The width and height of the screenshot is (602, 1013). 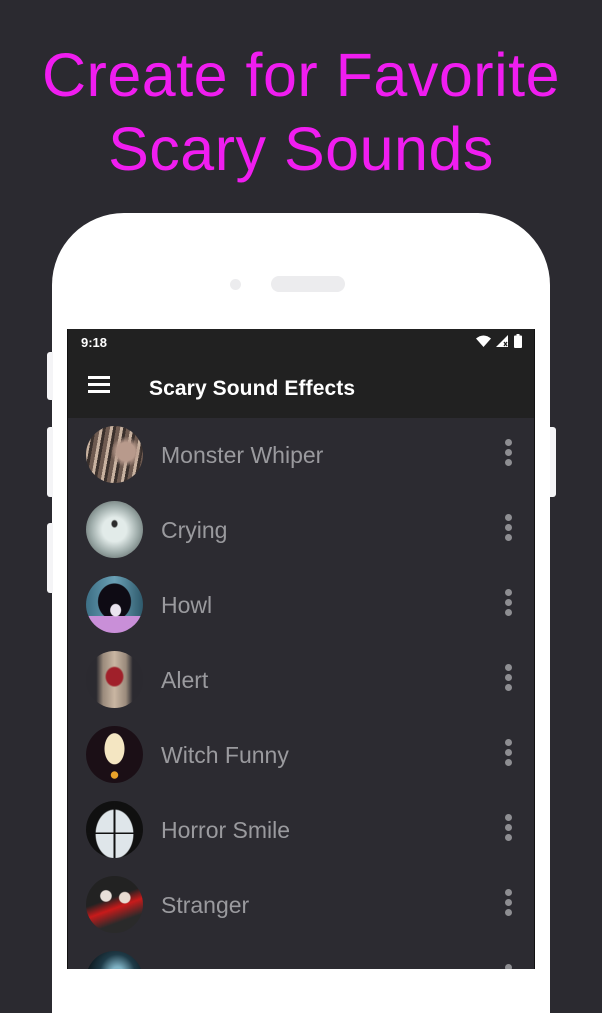 What do you see at coordinates (225, 755) in the screenshot?
I see `sound-label: Witch Funny` at bounding box center [225, 755].